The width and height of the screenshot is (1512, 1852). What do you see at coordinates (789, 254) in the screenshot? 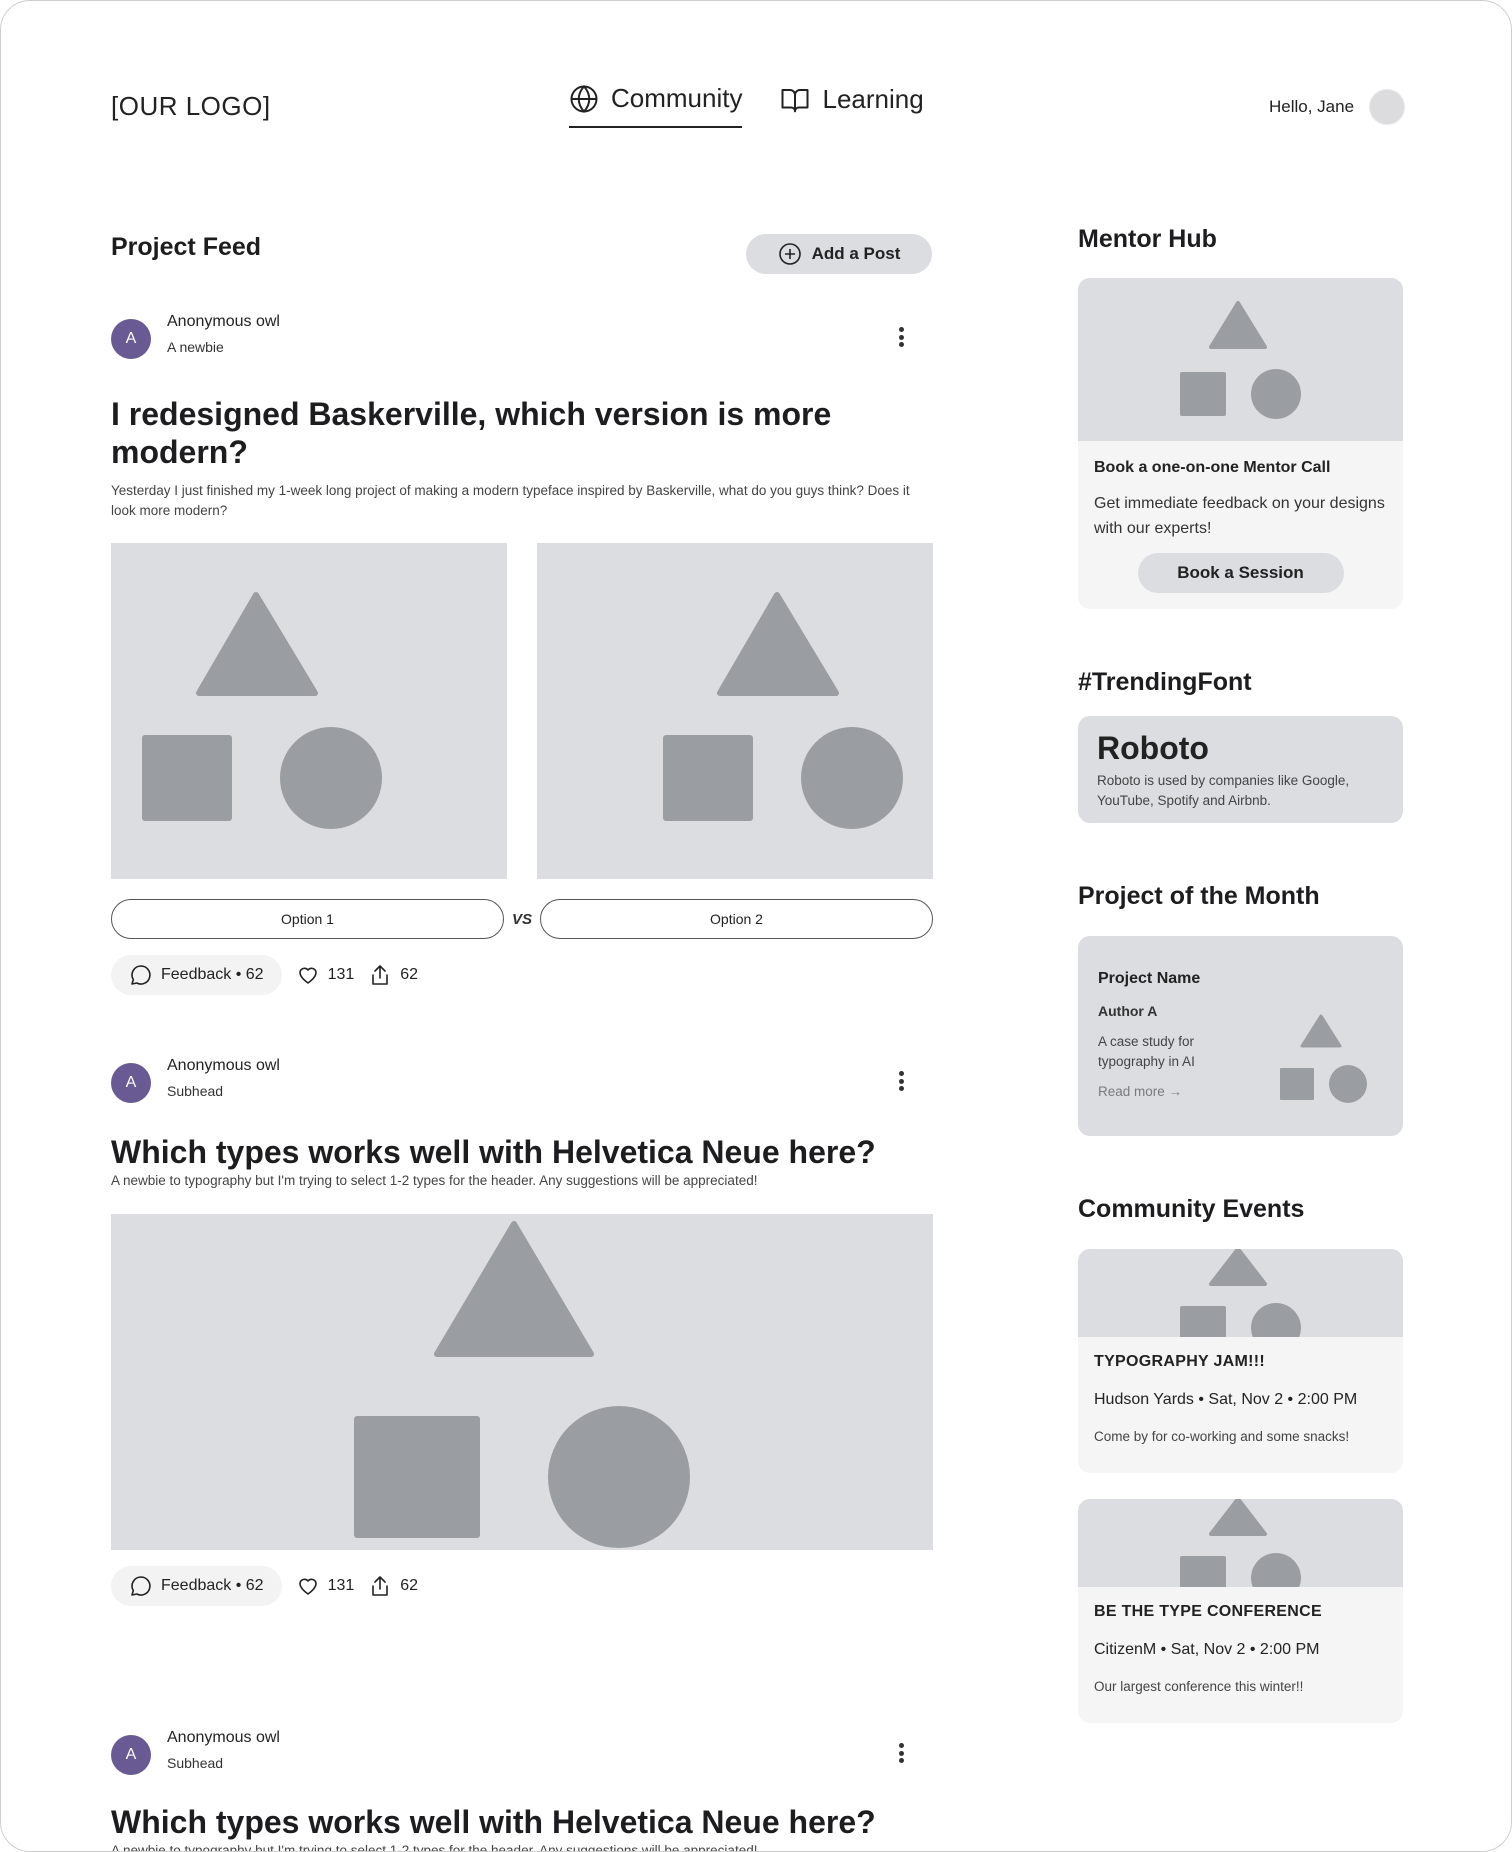
I see `plus-circle-icon` at bounding box center [789, 254].